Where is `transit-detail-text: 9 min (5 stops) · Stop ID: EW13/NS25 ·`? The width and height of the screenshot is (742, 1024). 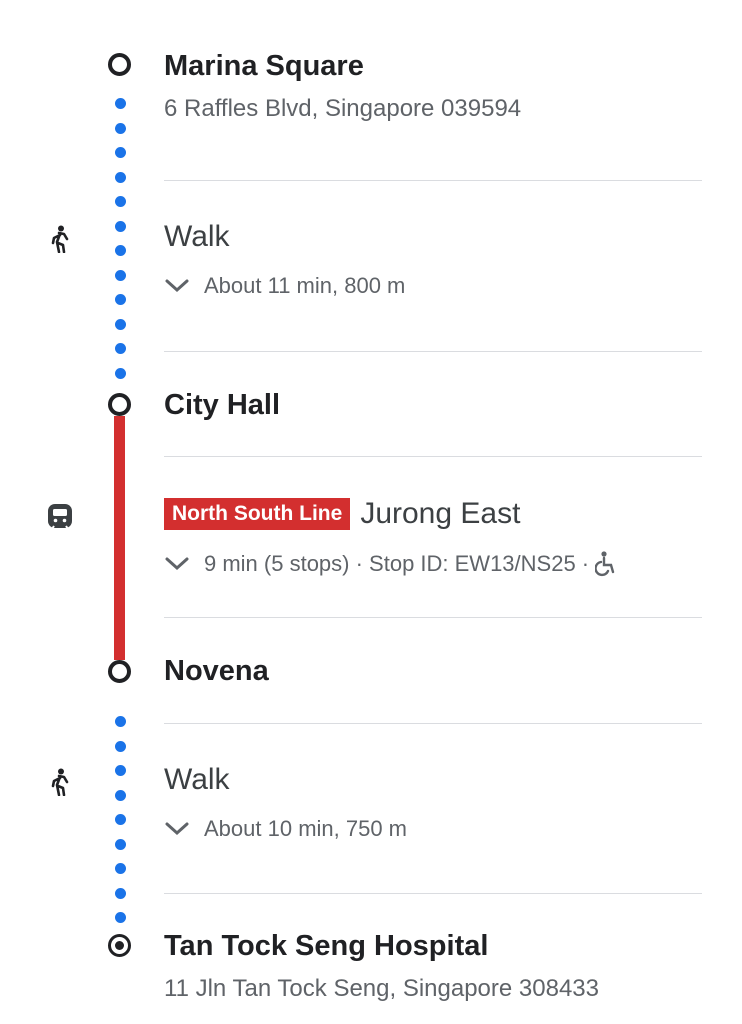
transit-detail-text: 9 min (5 stops) · Stop ID: EW13/NS25 · is located at coordinates (397, 563).